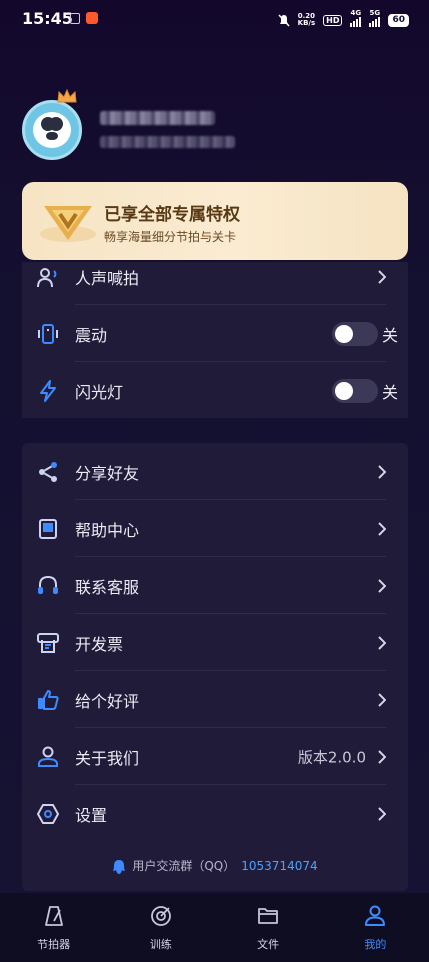  I want to click on app-notification-icon, so click(92, 18).